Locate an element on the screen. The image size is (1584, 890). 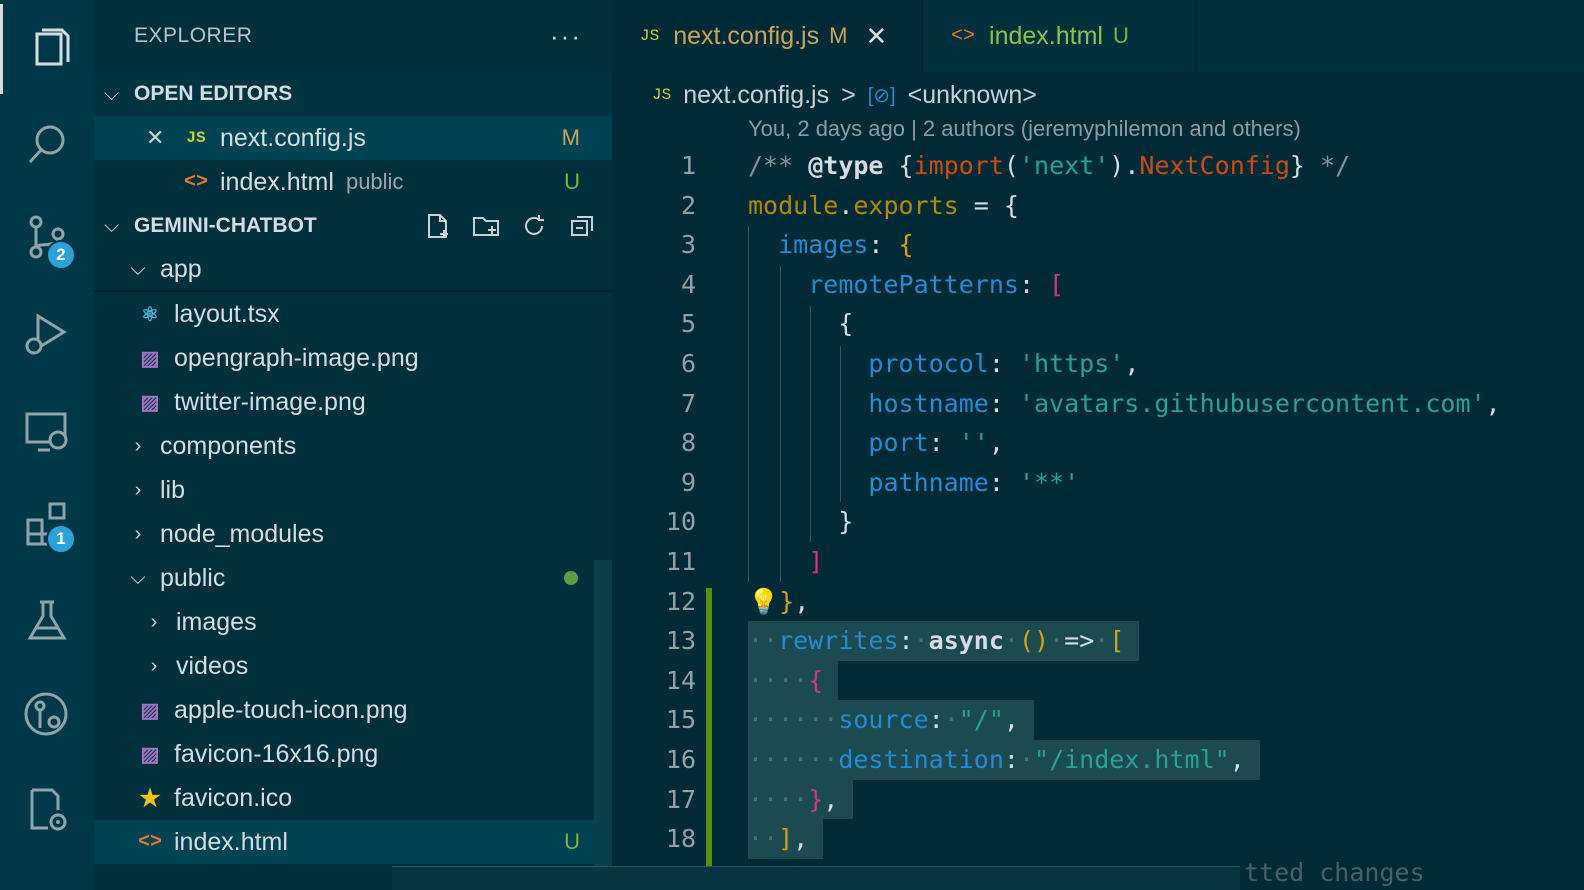
code-text: images: { is located at coordinates (846, 245).